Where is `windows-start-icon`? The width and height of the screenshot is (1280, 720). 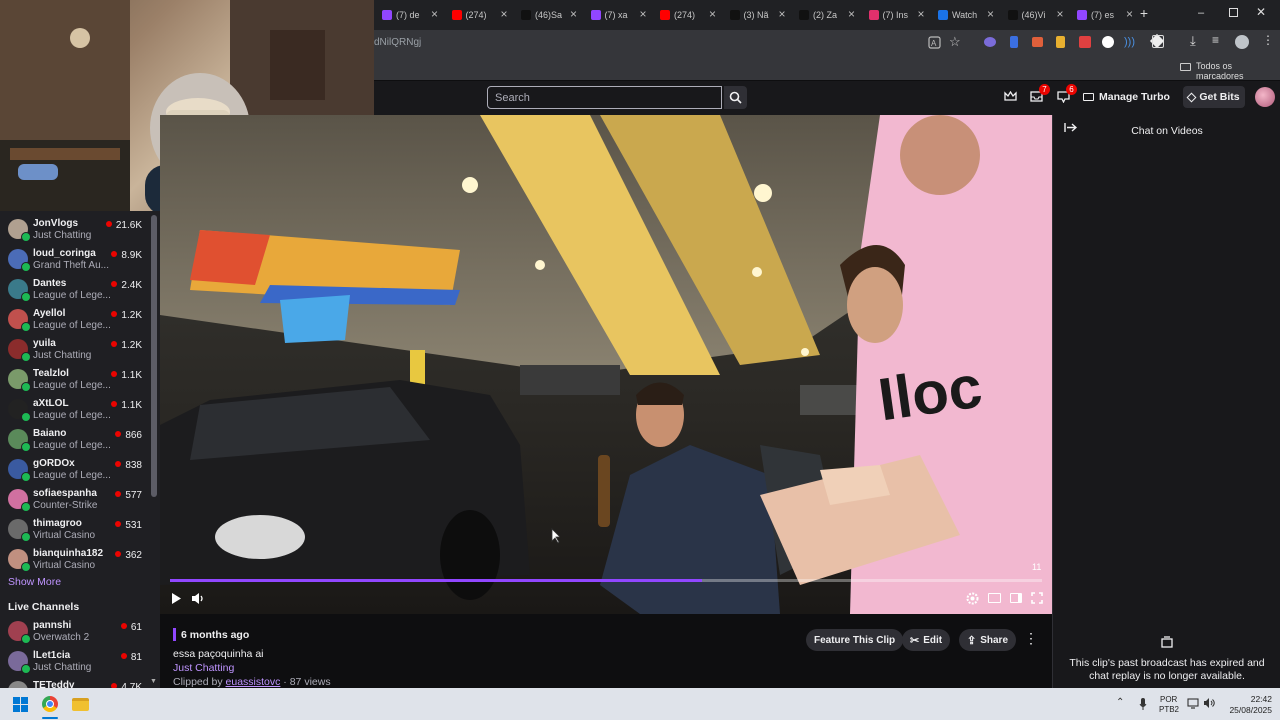 windows-start-icon is located at coordinates (20, 704).